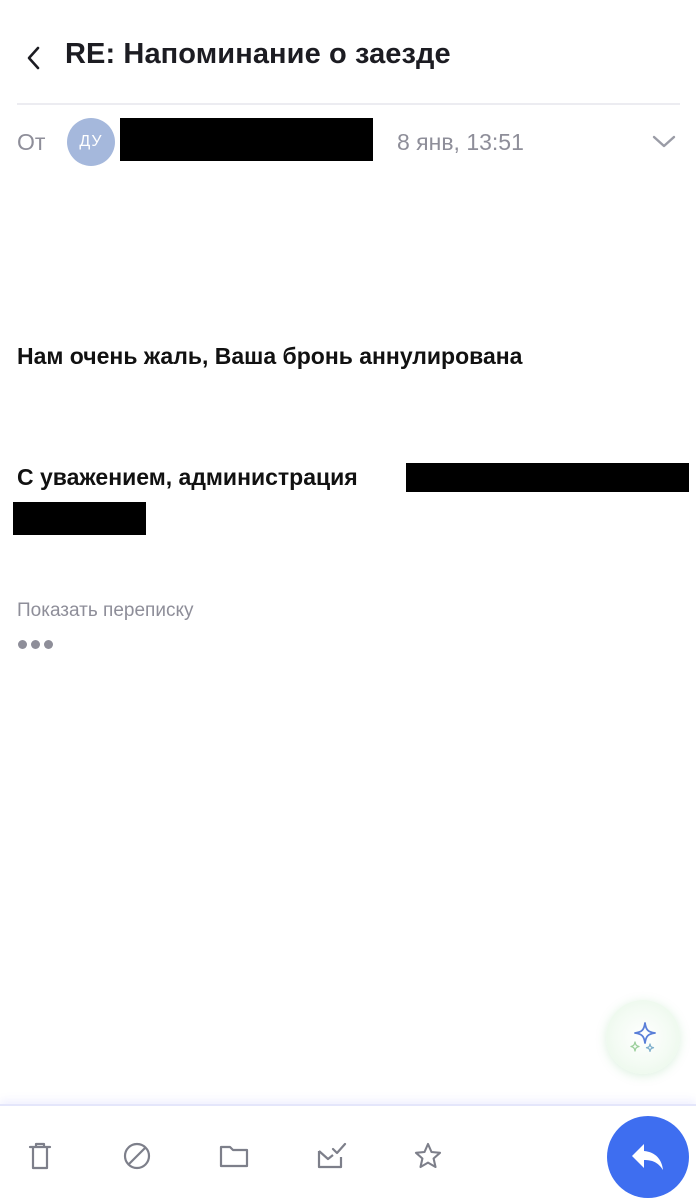 The image size is (696, 1200). I want to click on redacted-organization, so click(547, 477).